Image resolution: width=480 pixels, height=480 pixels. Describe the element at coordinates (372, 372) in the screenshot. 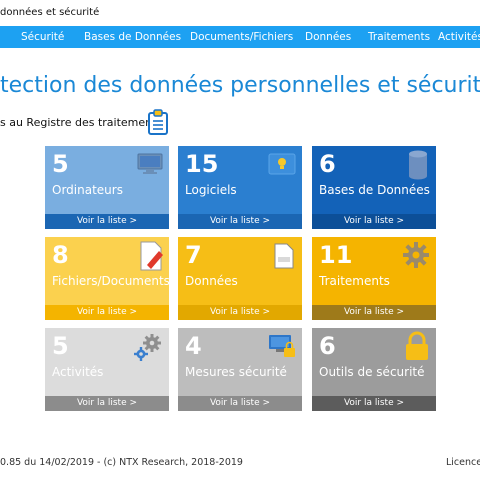

I see `tile-label: Outils de sécurité` at that location.